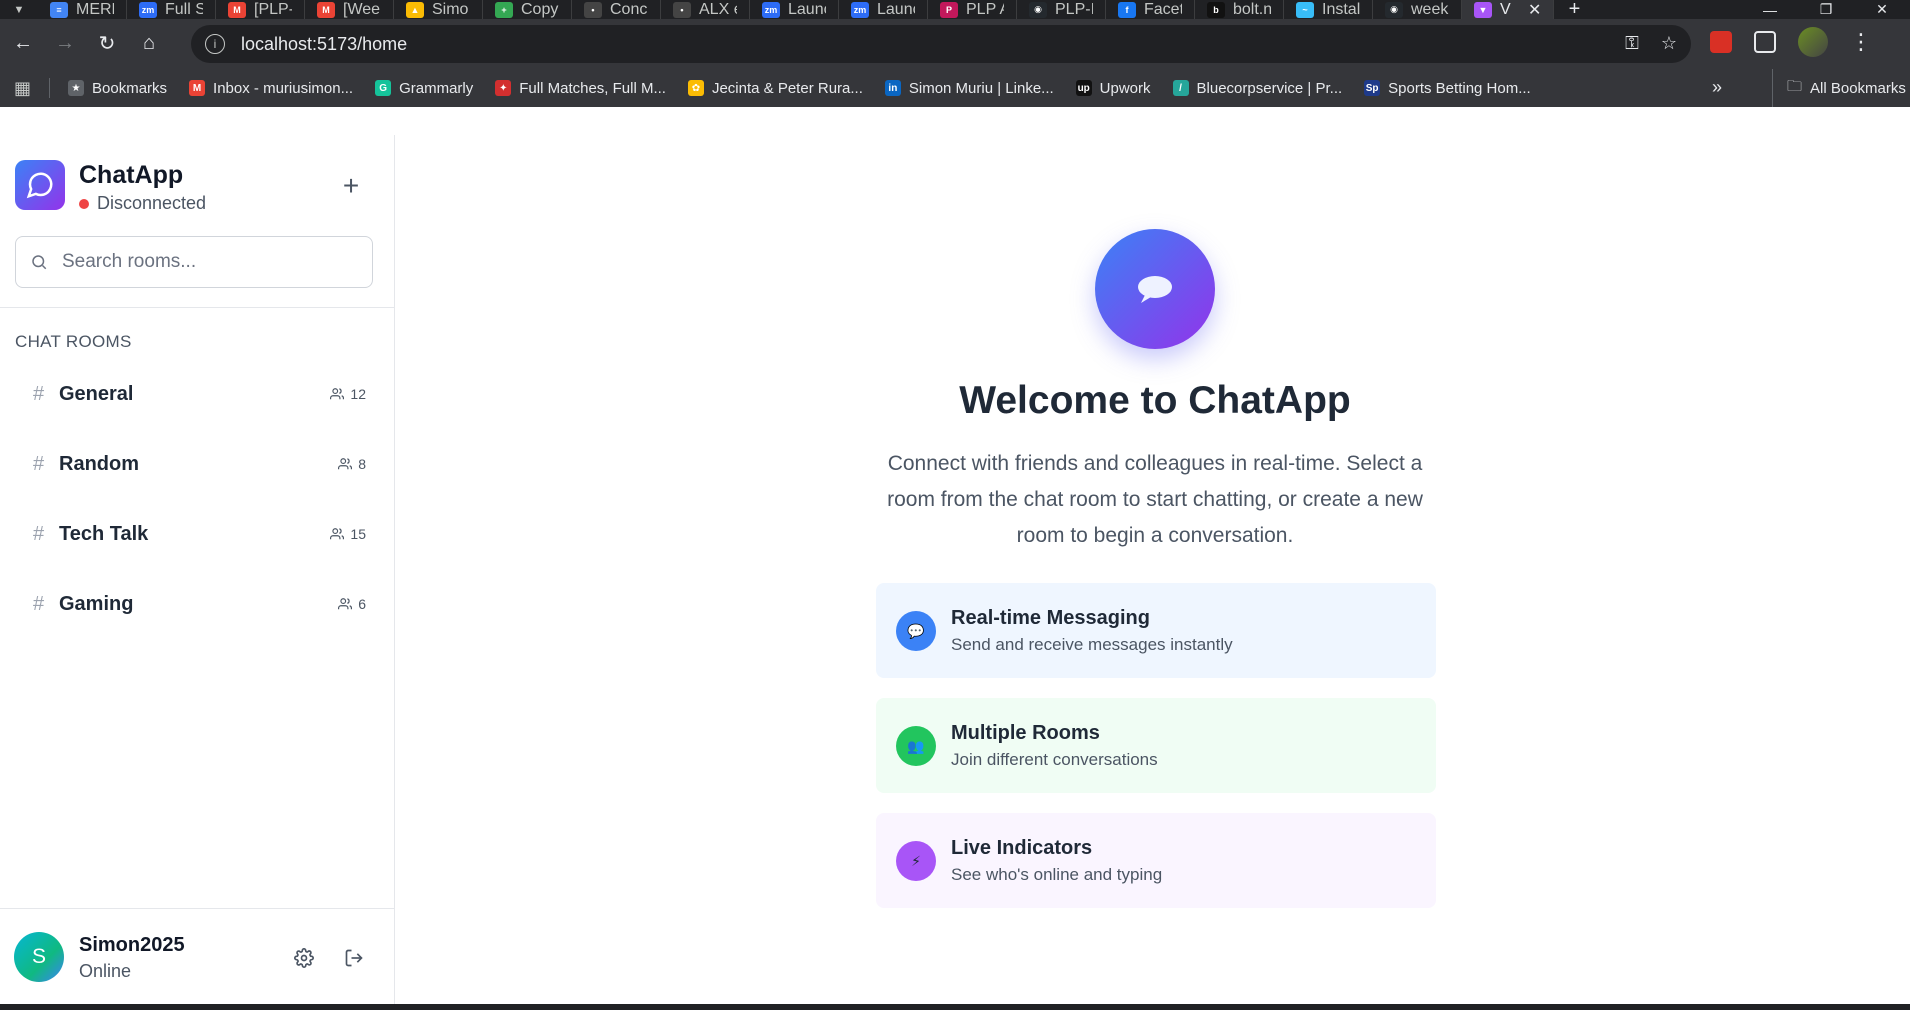 This screenshot has width=1910, height=1010. Describe the element at coordinates (941, 44) in the screenshot. I see `address-bar: i localhost:5173/home ⚿ ☆` at that location.